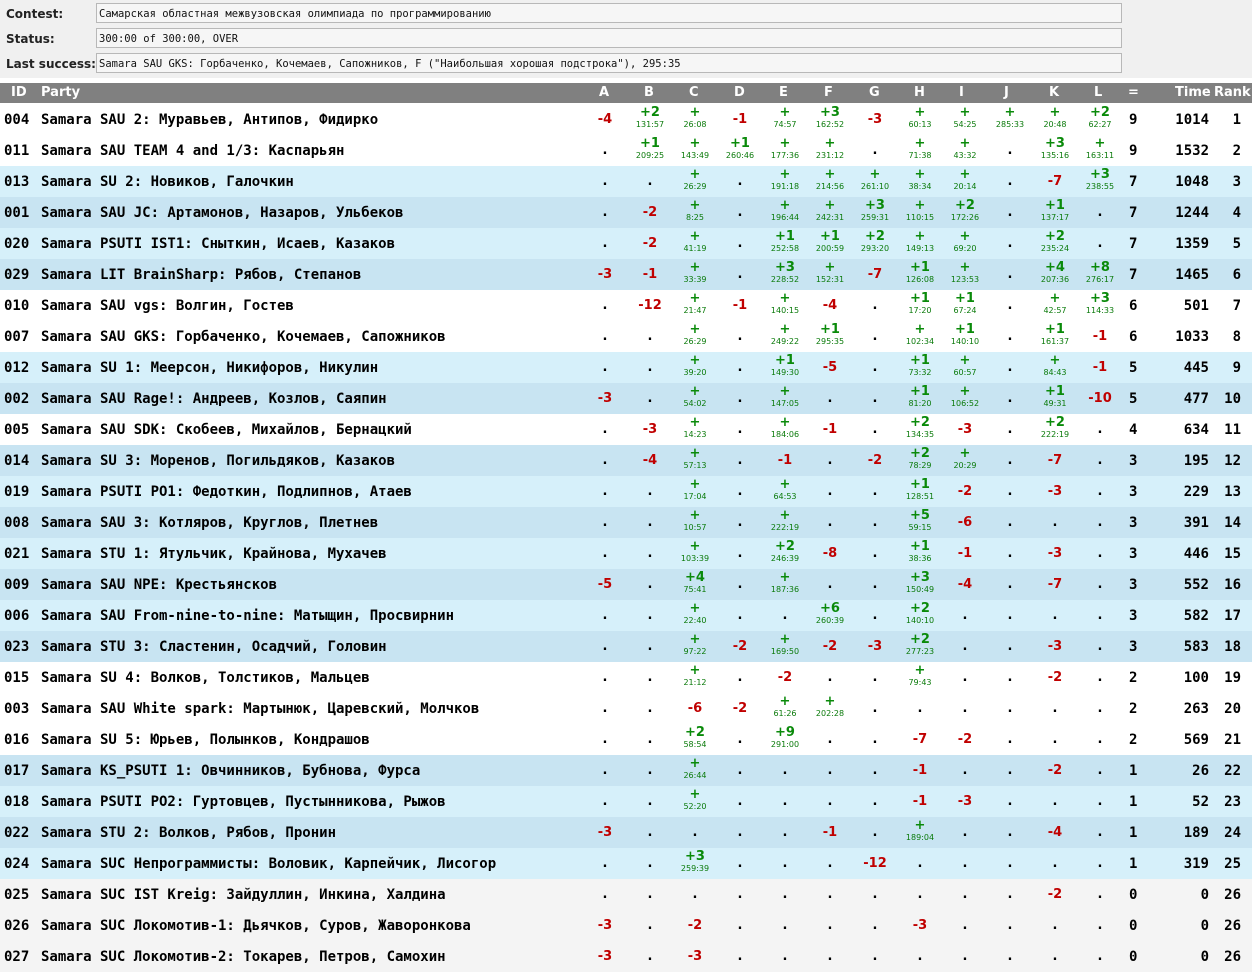 This screenshot has width=1252, height=972. What do you see at coordinates (919, 93) in the screenshot?
I see `header-problem-h: H` at bounding box center [919, 93].